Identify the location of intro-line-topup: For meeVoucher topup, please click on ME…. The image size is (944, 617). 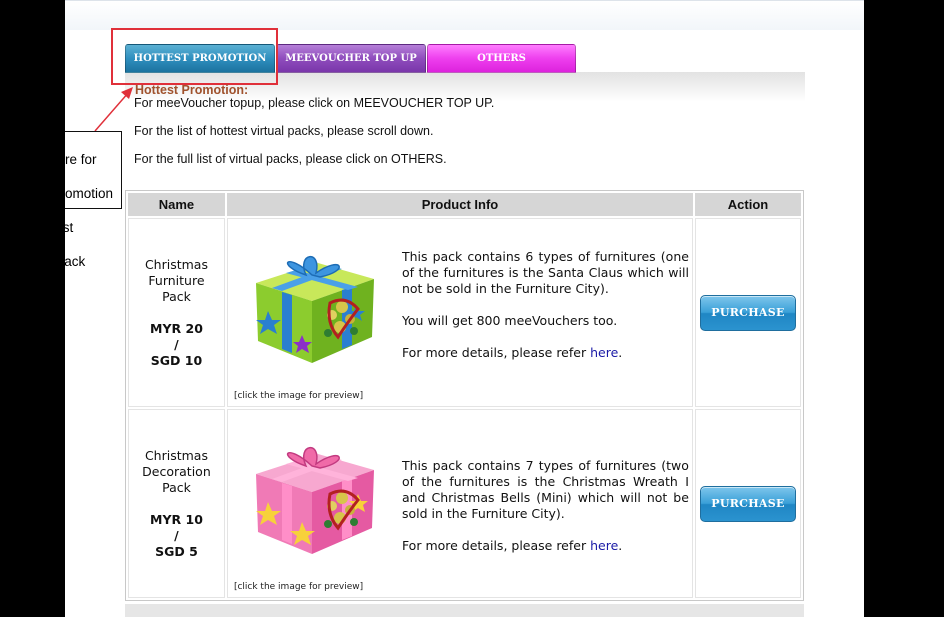
(314, 103).